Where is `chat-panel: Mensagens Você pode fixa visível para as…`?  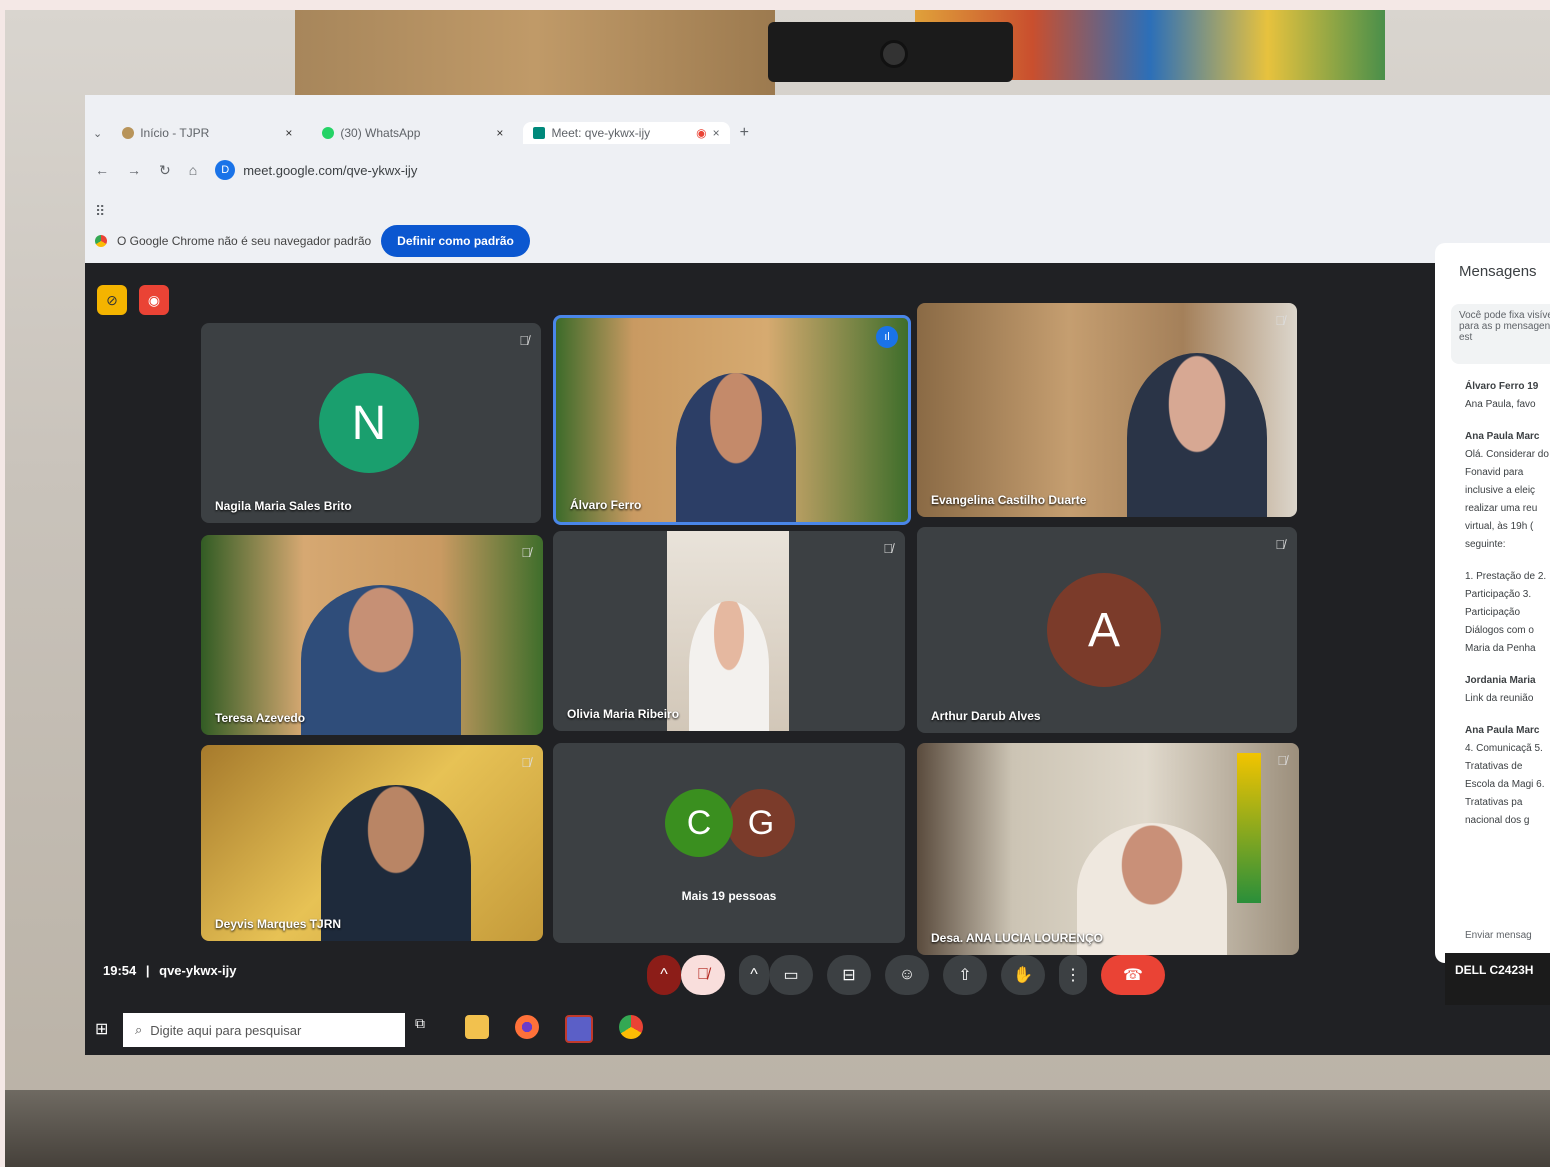 chat-panel: Mensagens Você pode fixa visível para as… is located at coordinates (1492, 603).